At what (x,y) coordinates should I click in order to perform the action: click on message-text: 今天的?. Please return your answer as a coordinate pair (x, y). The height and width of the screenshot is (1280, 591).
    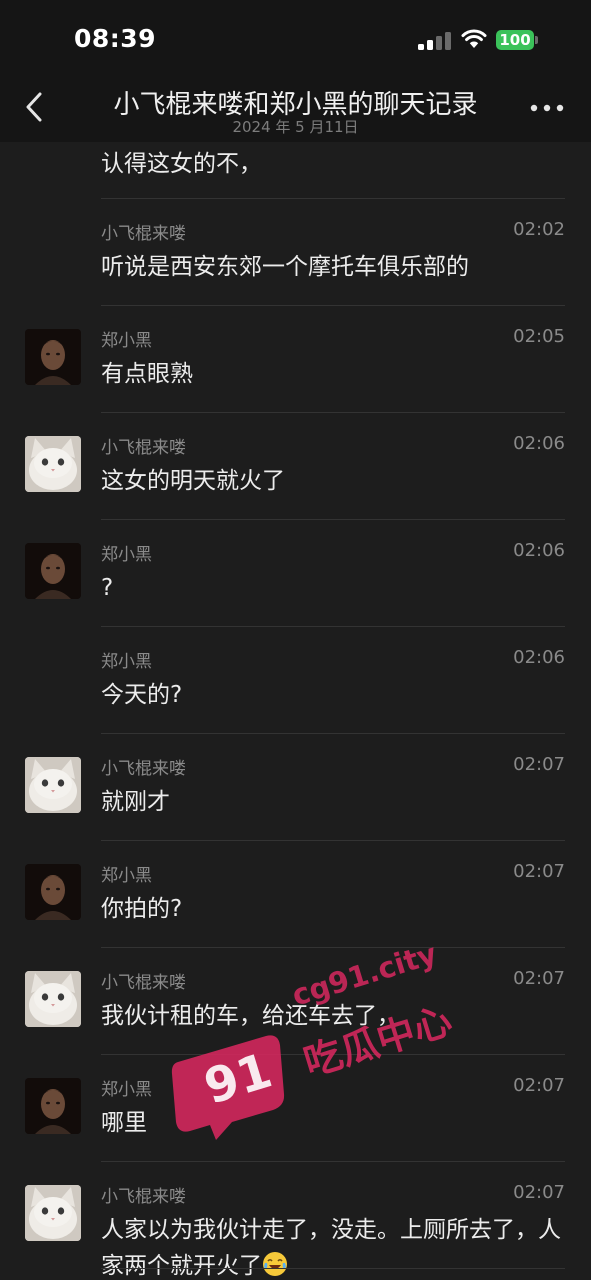
    Looking at the image, I should click on (336, 695).